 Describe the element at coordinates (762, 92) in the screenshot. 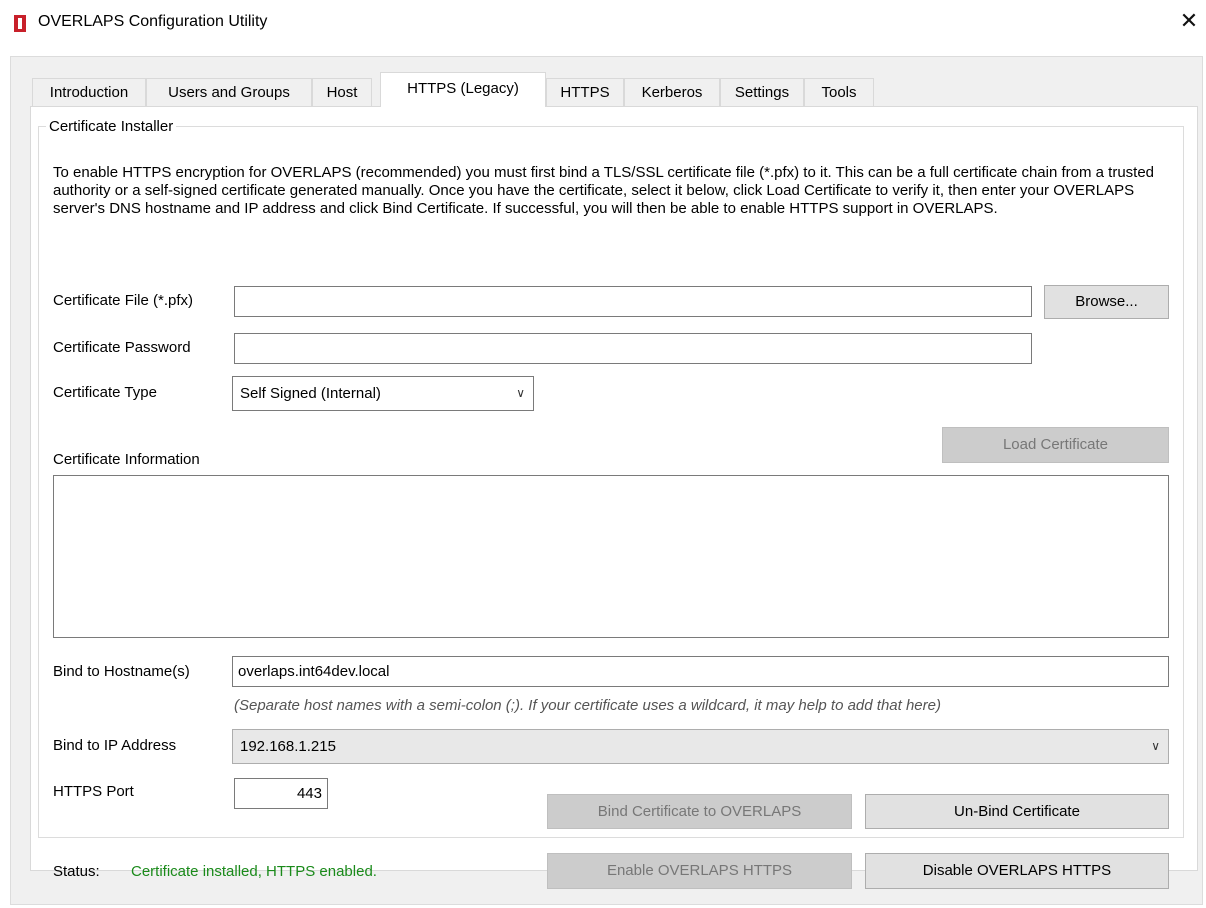

I see `tab-settings: Settings` at that location.